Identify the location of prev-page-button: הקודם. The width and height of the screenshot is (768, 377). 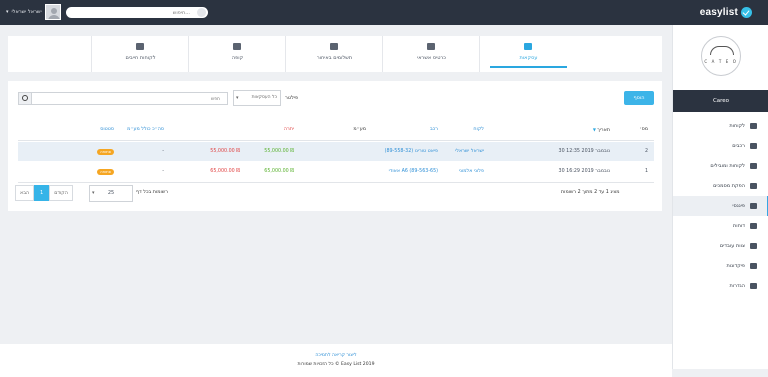
(61, 193).